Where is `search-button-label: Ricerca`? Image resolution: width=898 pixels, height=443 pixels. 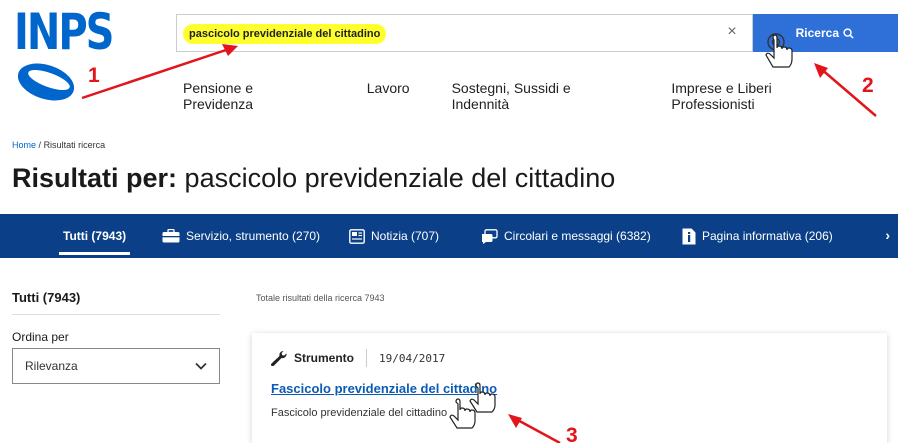 search-button-label: Ricerca is located at coordinates (817, 33).